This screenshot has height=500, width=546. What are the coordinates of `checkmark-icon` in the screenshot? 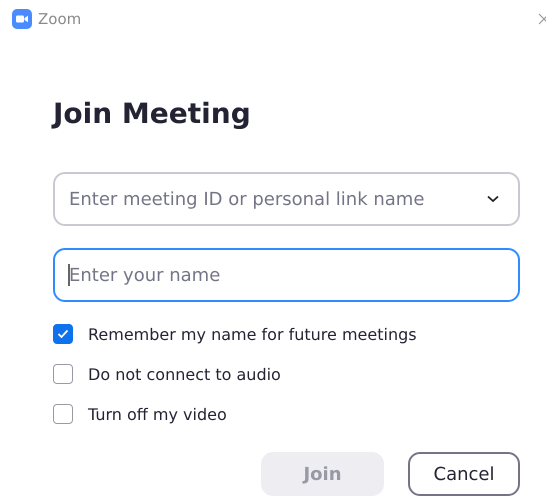 It's located at (63, 334).